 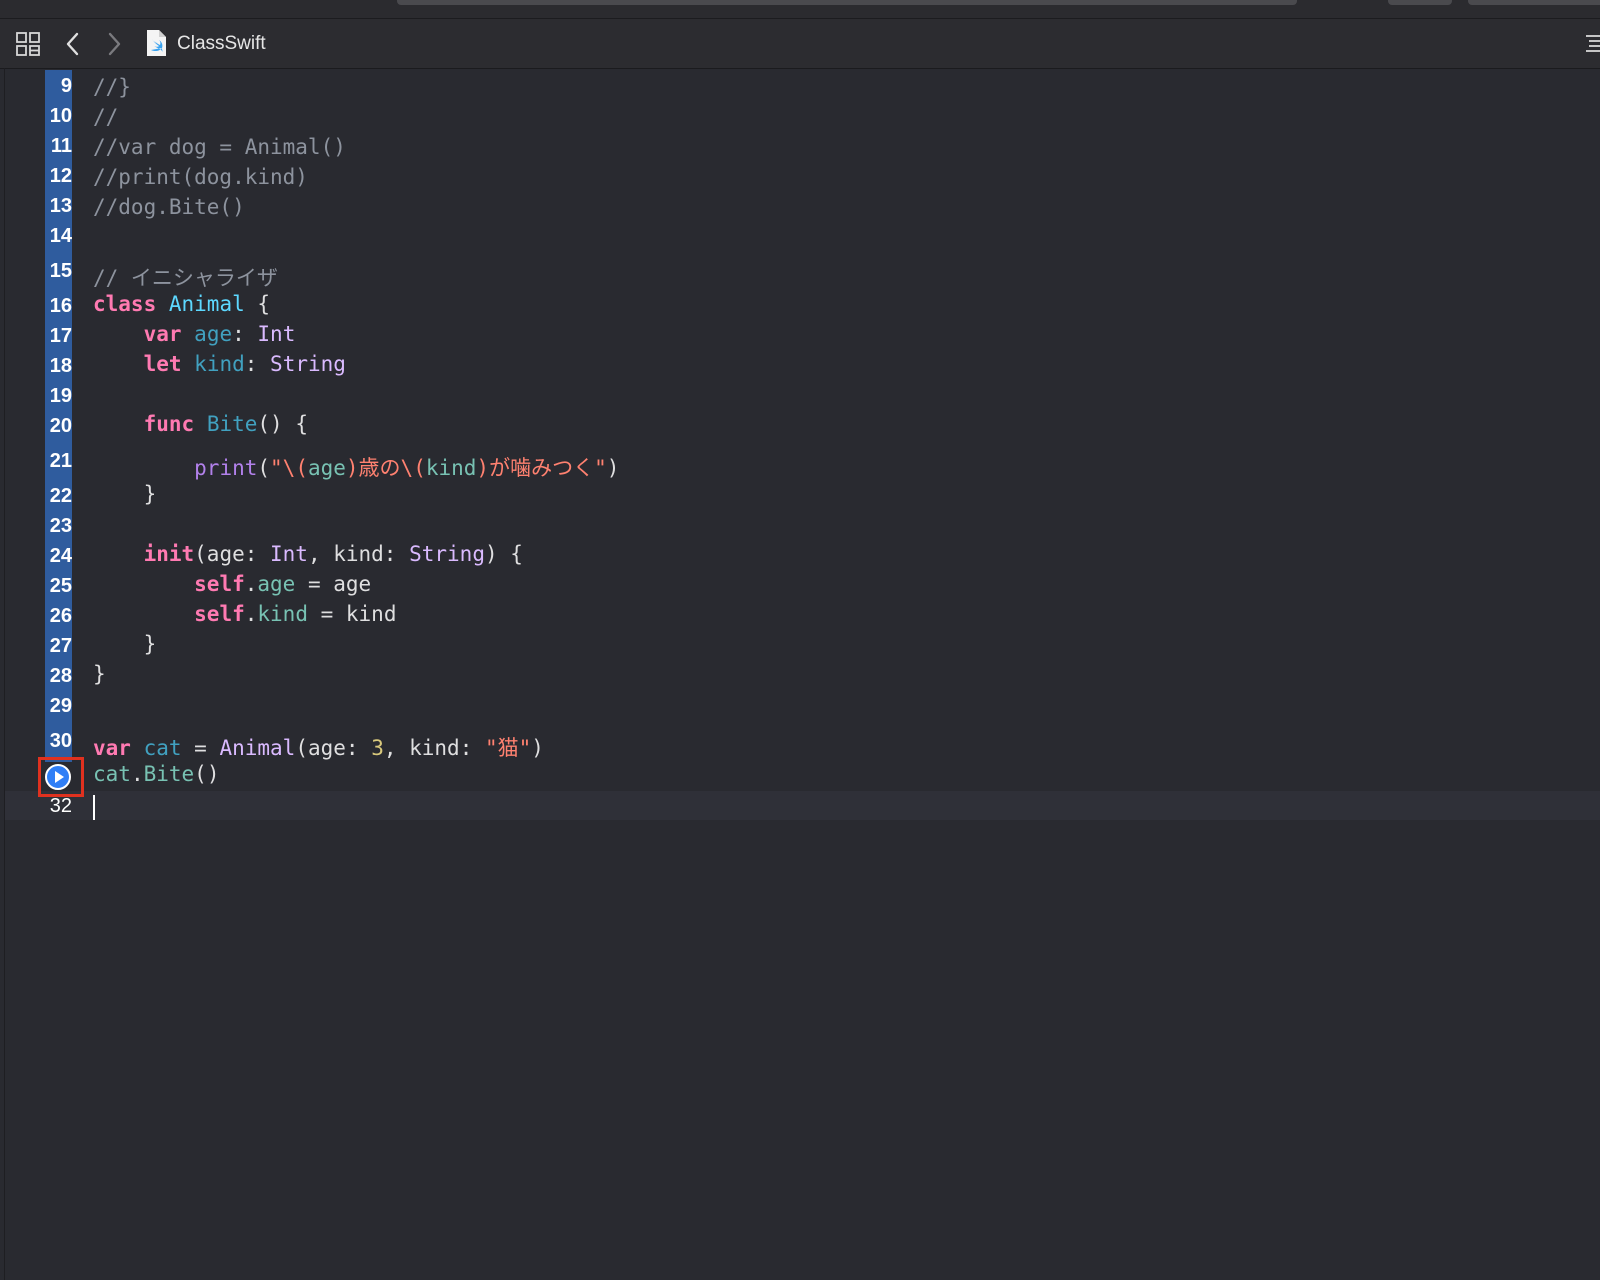 What do you see at coordinates (60, 116) in the screenshot?
I see `line-number: 10` at bounding box center [60, 116].